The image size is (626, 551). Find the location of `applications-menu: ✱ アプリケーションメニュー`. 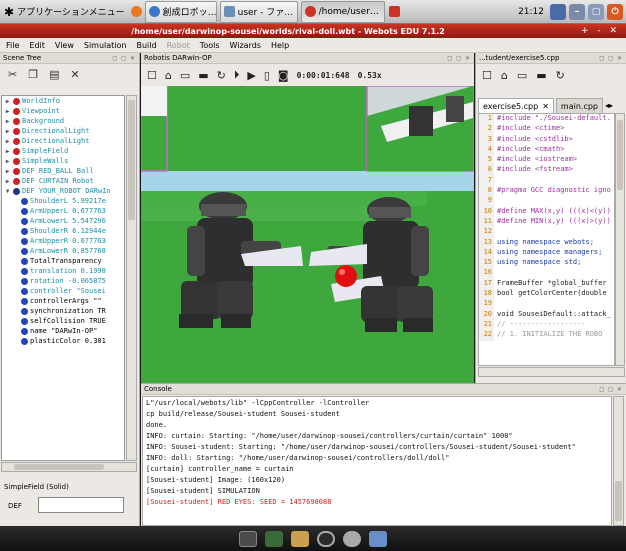

applications-menu: ✱ アプリケーションメニュー is located at coordinates (64, 12).